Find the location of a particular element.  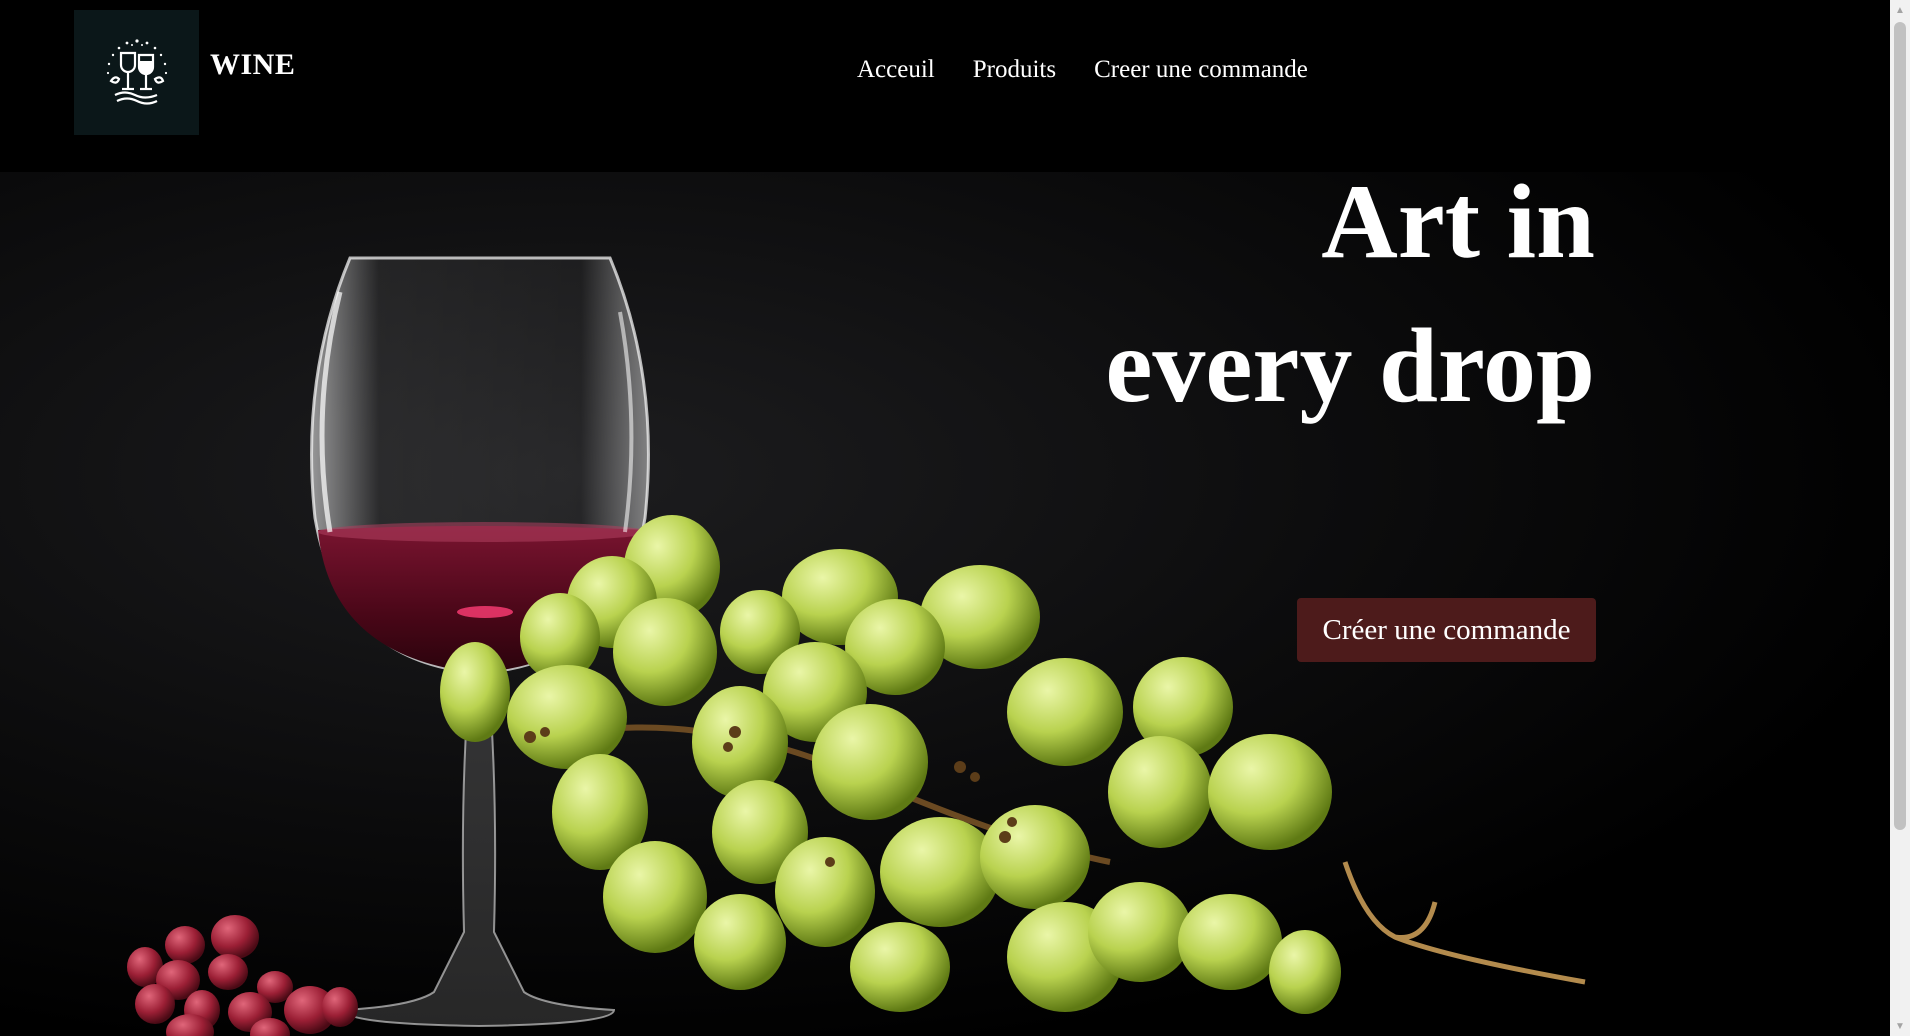

scroll-down-arrow-icon: ▼ is located at coordinates (1900, 1026).